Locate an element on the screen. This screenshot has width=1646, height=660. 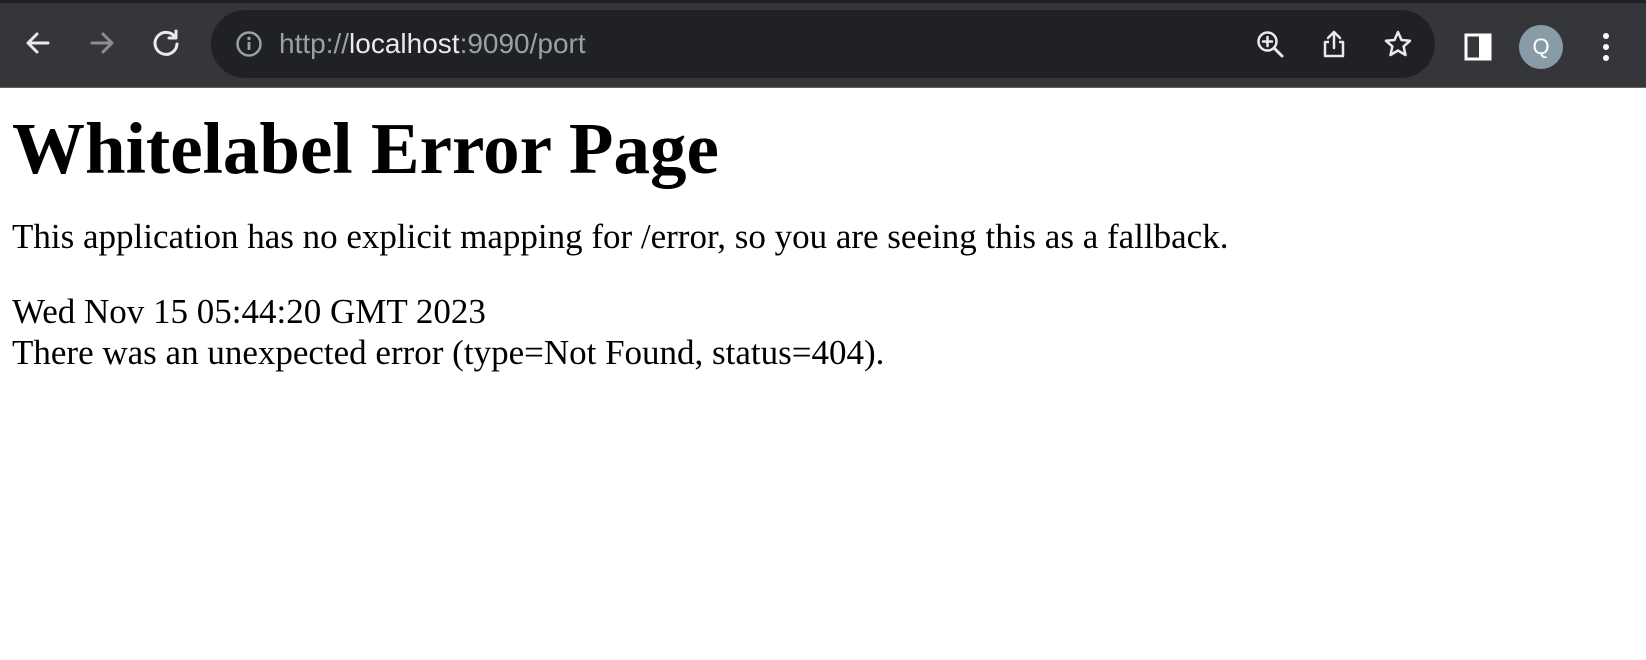
more-vert-icon is located at coordinates (1606, 47).